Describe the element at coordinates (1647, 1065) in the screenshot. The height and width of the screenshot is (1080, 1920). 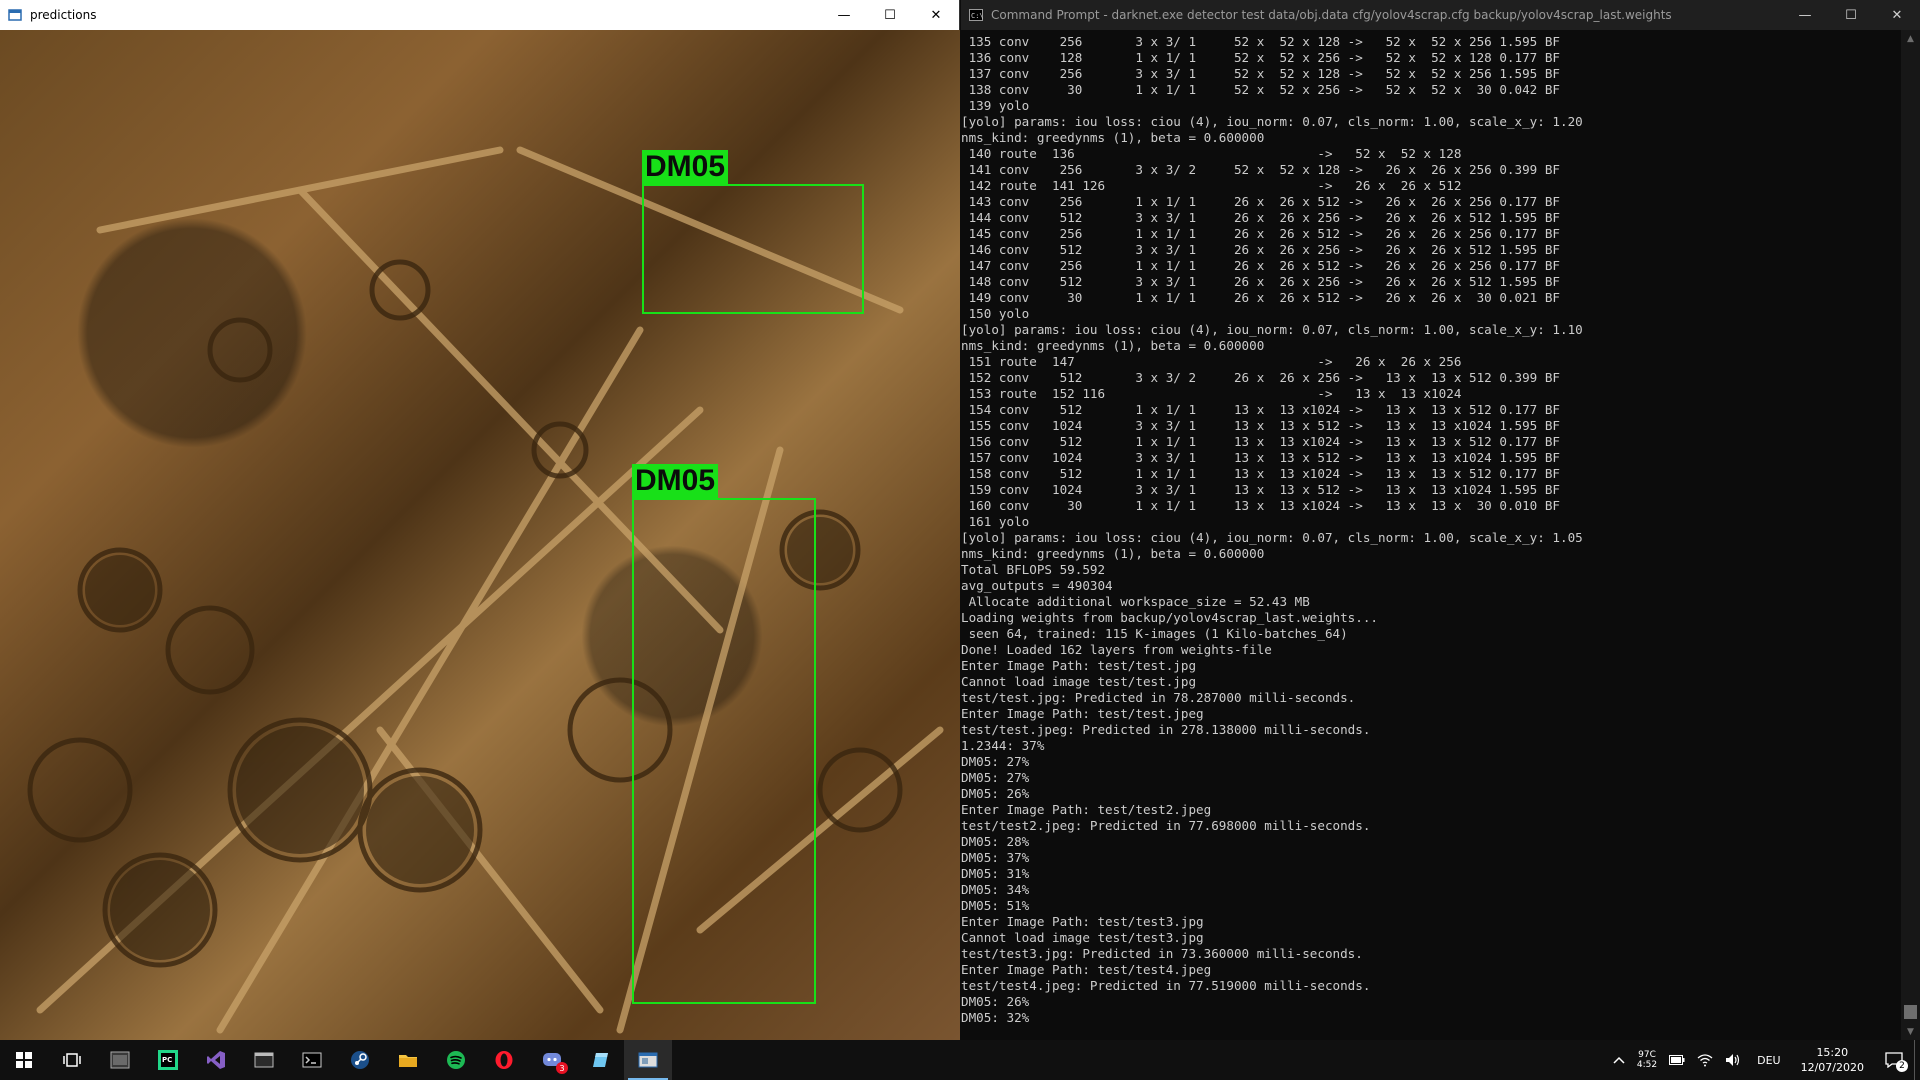
I see `cpu-temp-bottom: 4:52` at that location.